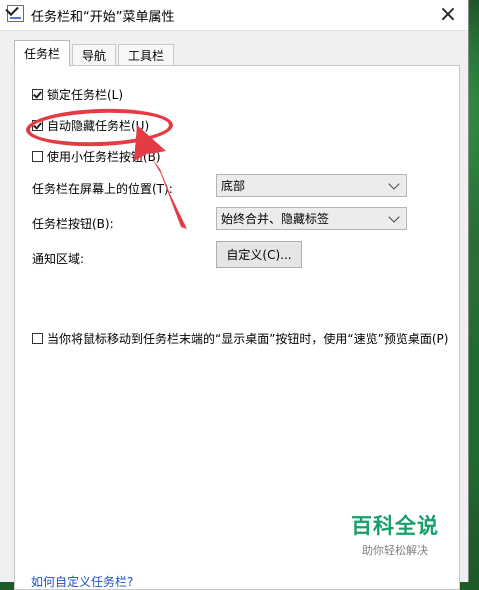 The height and width of the screenshot is (590, 479). Describe the element at coordinates (248, 339) in the screenshot. I see `peek-desktop-label: 当你将鼠标移动到任务栏末端的“显示桌面”按钮时，使用“速览”预览桌面(P)` at that location.